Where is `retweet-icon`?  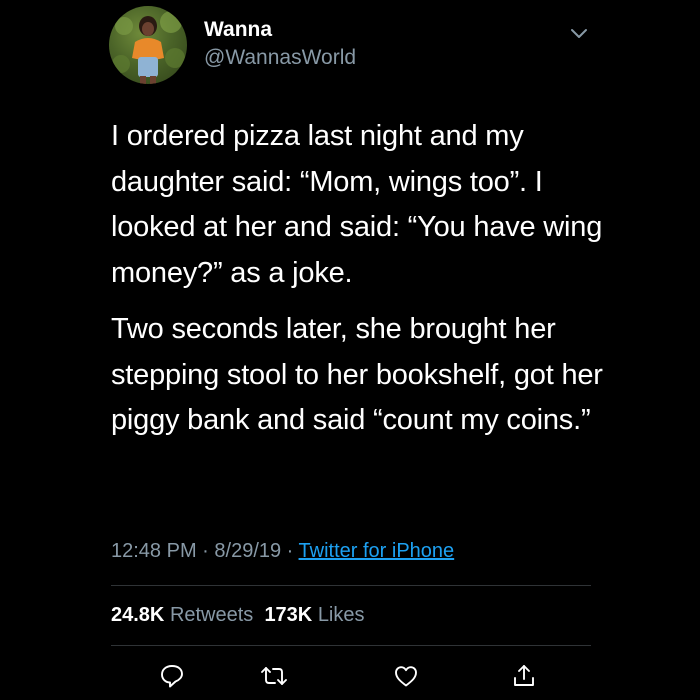 retweet-icon is located at coordinates (274, 676).